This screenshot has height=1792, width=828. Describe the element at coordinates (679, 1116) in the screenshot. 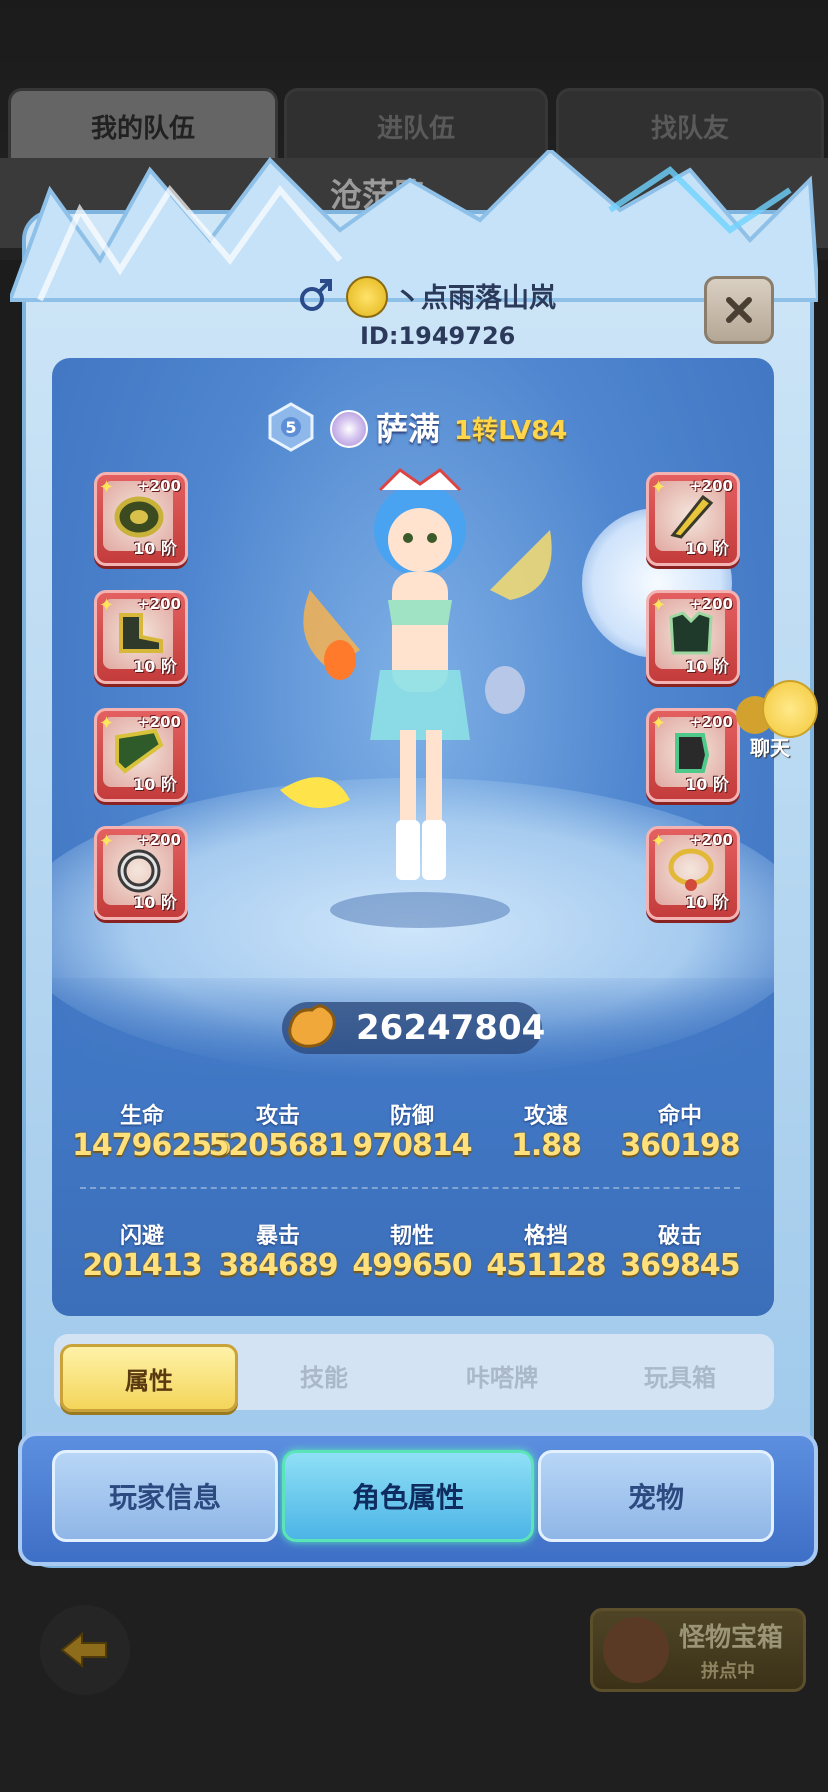

I see `stat-label-accuracy: 命中` at that location.